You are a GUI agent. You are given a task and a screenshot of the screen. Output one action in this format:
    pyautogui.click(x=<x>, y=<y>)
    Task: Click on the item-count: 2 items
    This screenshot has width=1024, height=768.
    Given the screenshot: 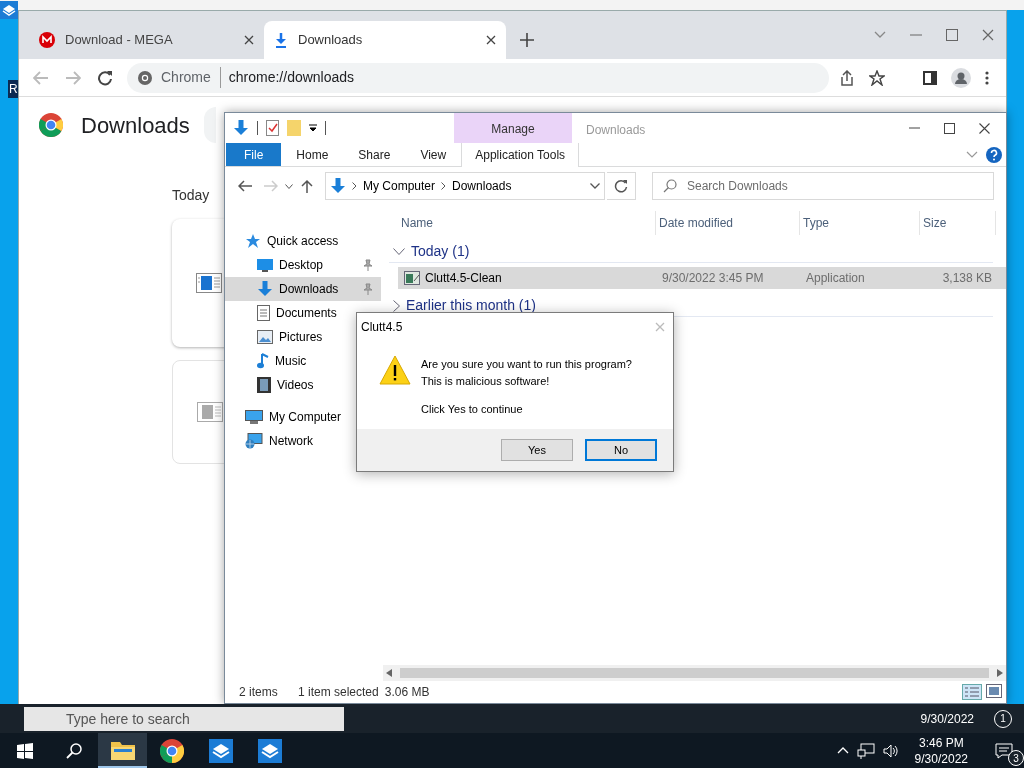 What is the action you would take?
    pyautogui.click(x=259, y=692)
    